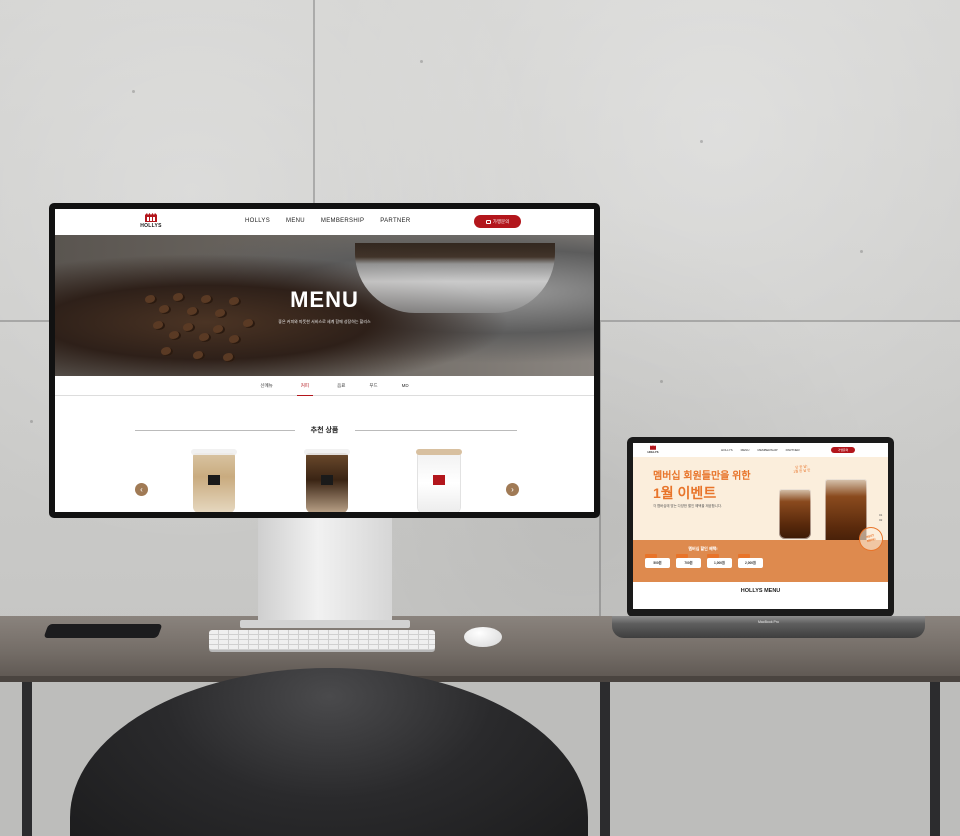  I want to click on product-iced-coffee, so click(327, 480).